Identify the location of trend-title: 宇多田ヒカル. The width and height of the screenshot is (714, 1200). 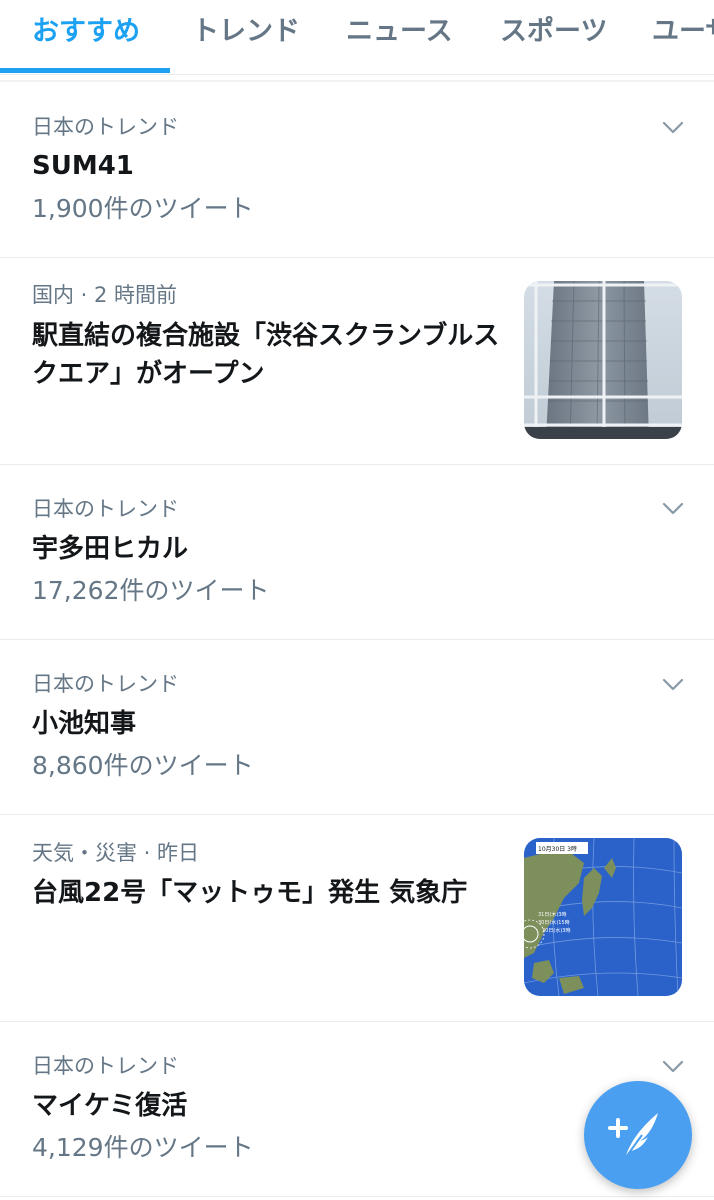
(110, 549).